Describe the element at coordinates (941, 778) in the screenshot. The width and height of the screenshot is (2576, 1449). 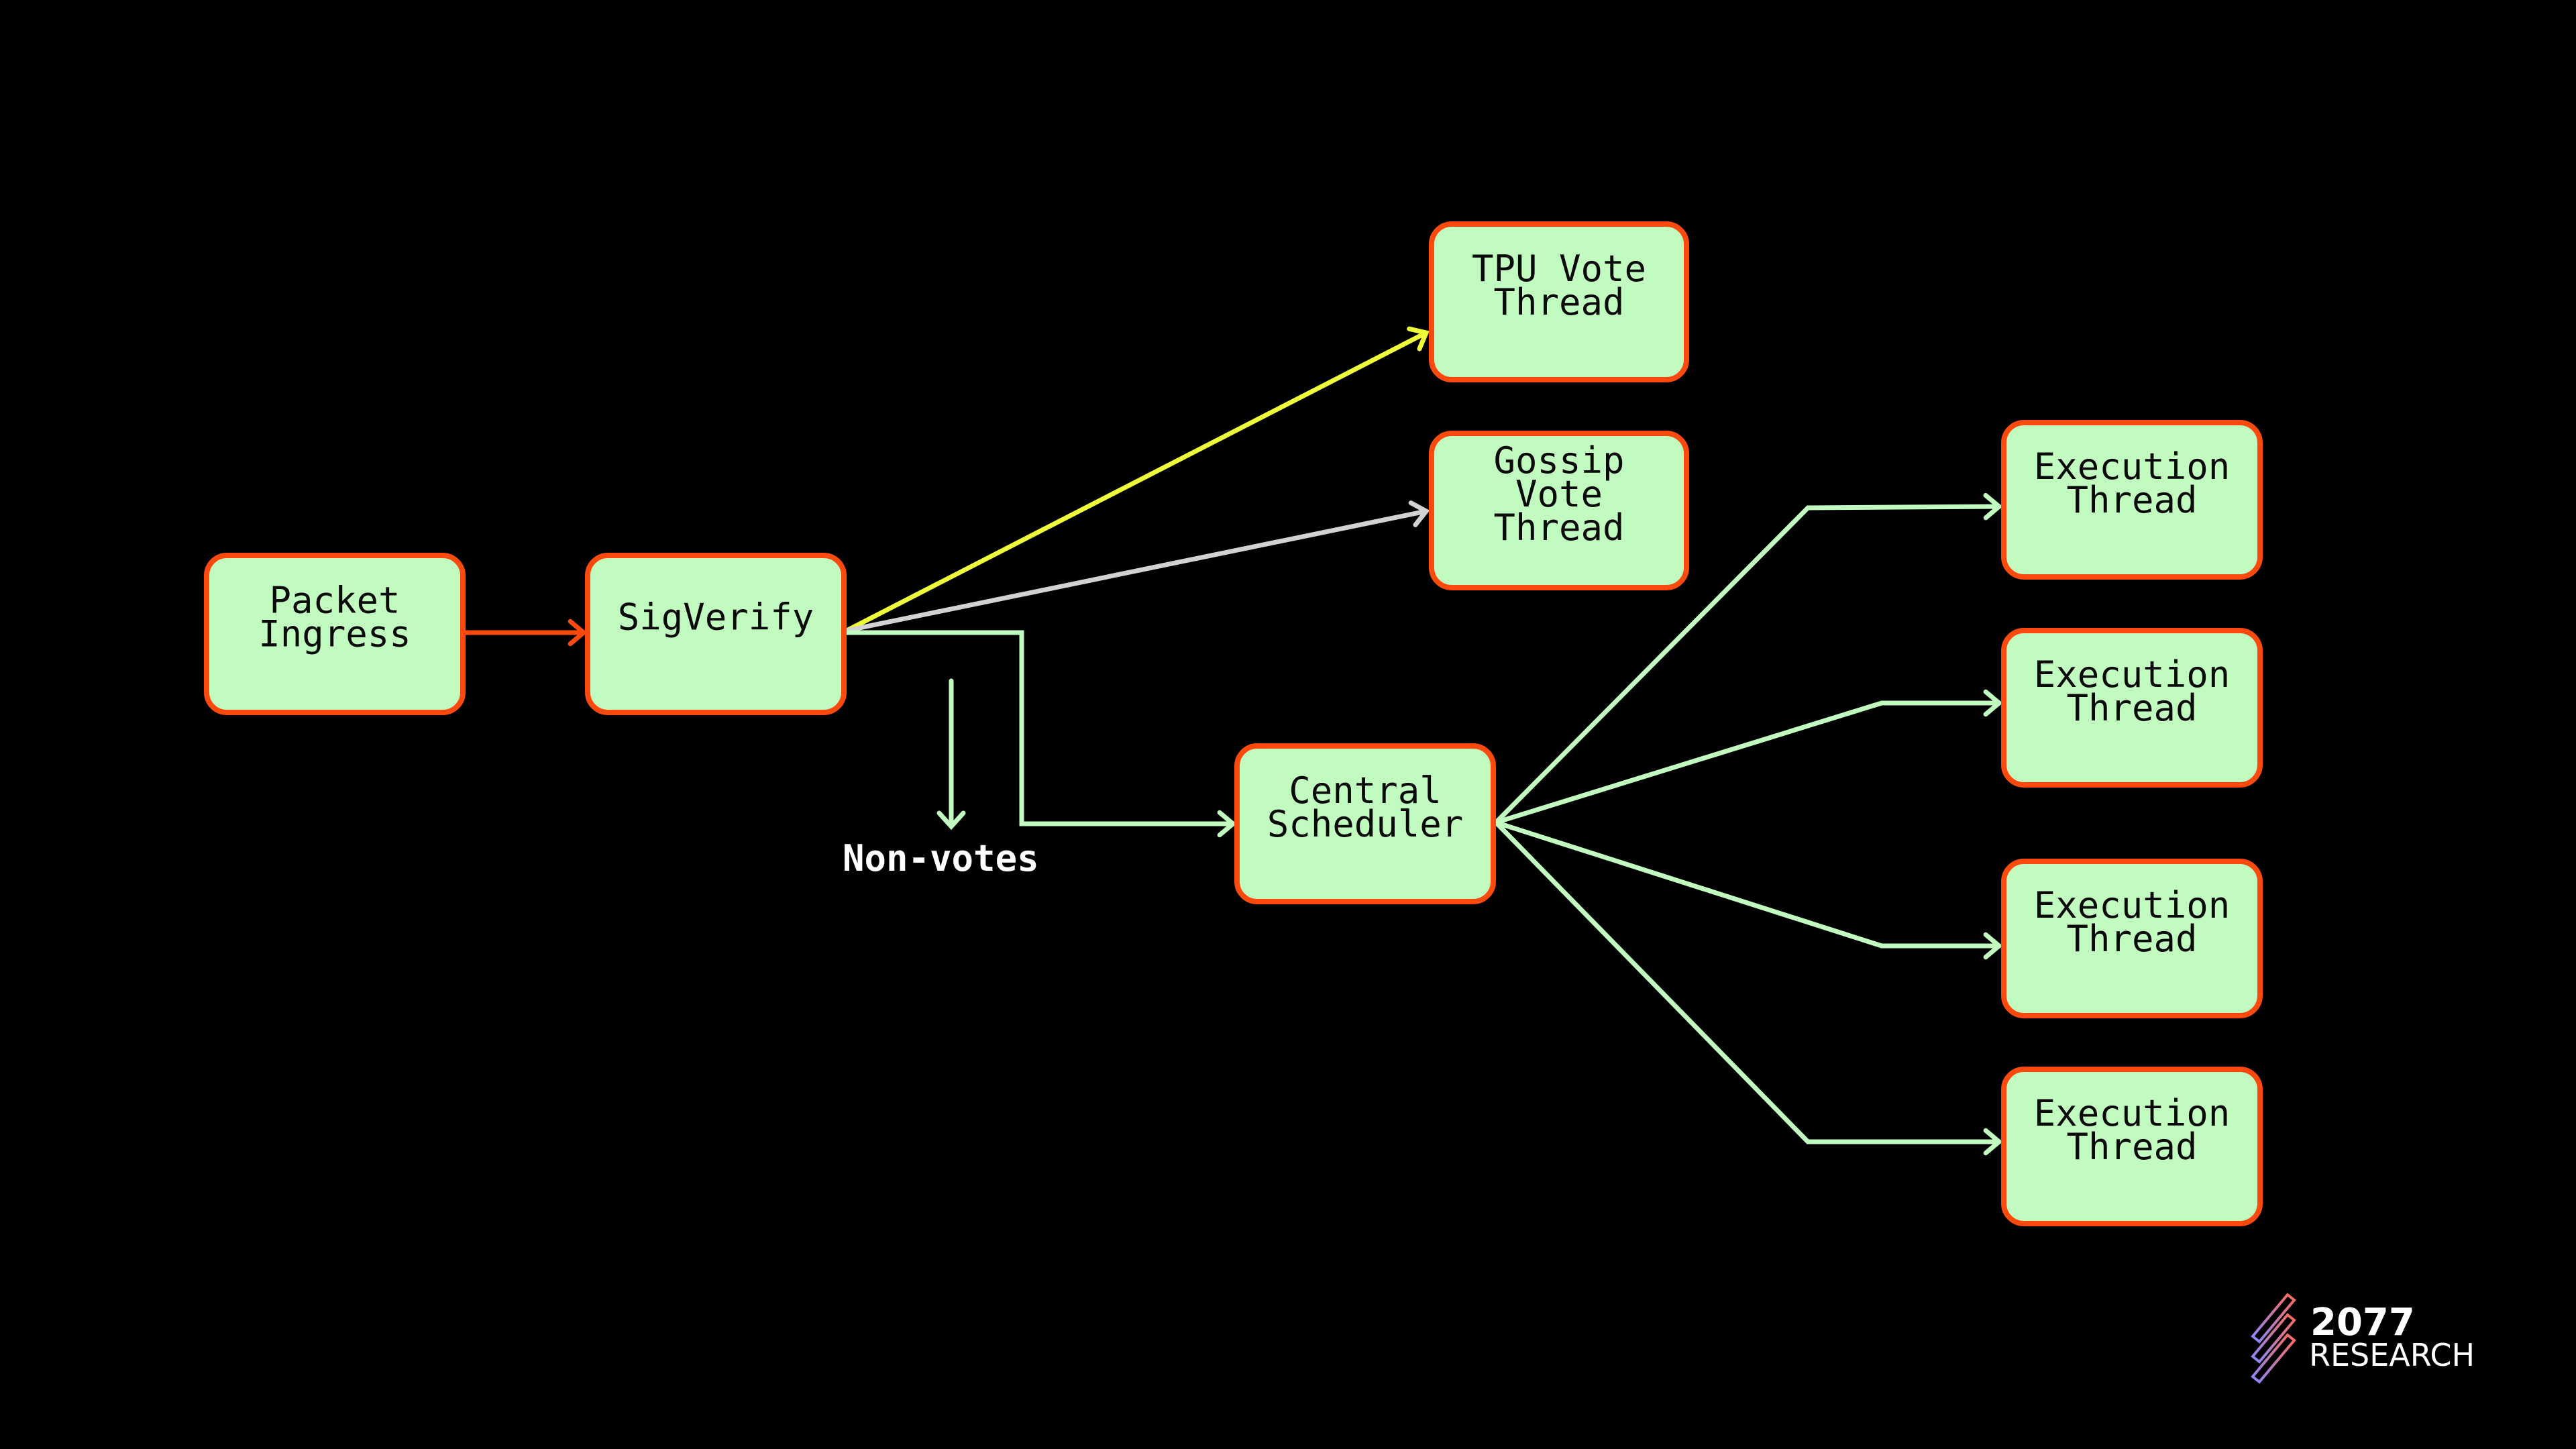
I see `non-votes-annotation: Non-votes` at that location.